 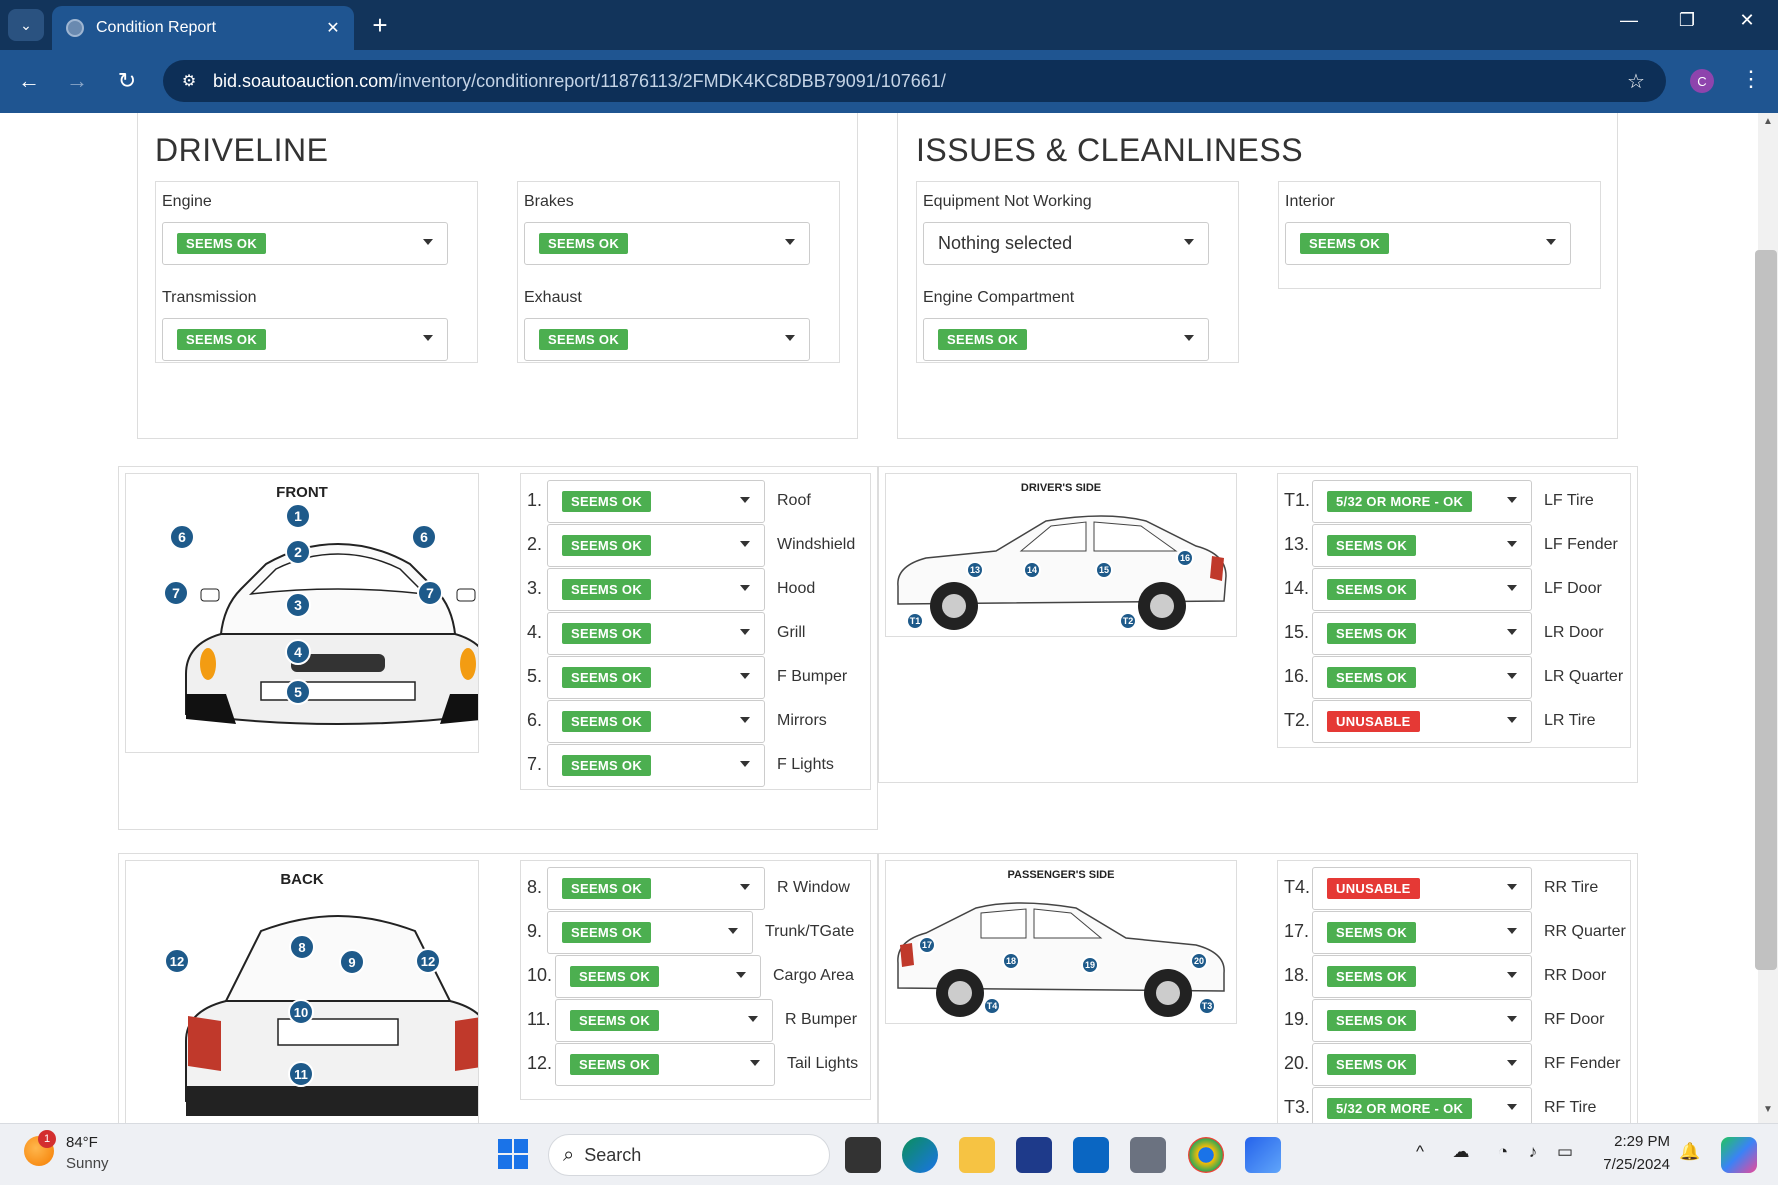 What do you see at coordinates (1263, 1155) in the screenshot?
I see `photos-app-icon` at bounding box center [1263, 1155].